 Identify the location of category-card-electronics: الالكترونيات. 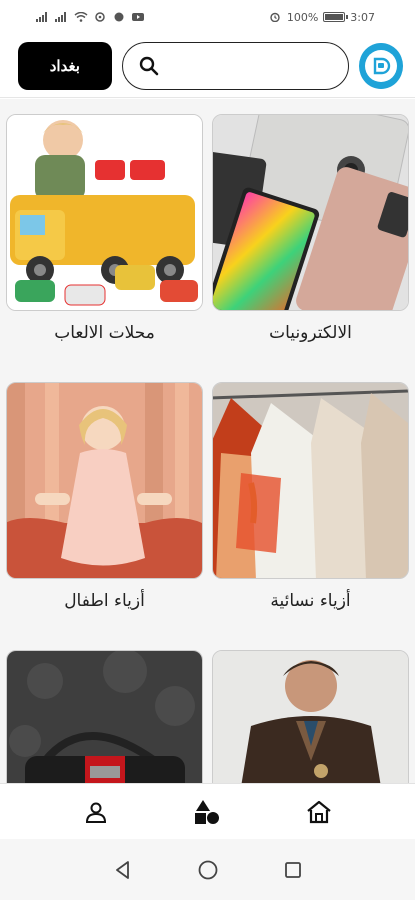
(310, 248).